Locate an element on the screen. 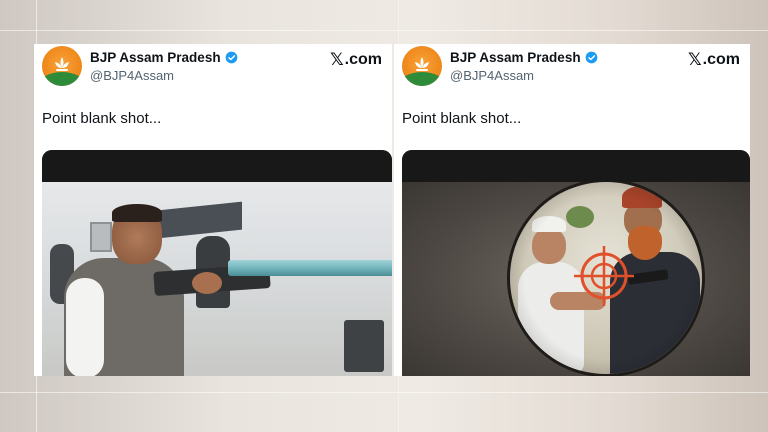 The image size is (768, 432). scope-vignette is located at coordinates (606, 278).